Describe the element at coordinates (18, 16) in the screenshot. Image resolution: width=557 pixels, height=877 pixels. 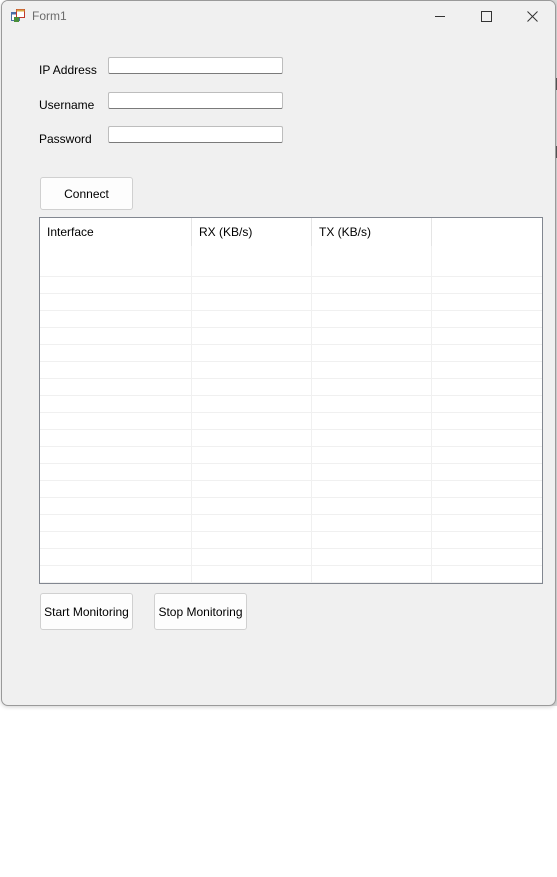
I see `app-form-icon` at that location.